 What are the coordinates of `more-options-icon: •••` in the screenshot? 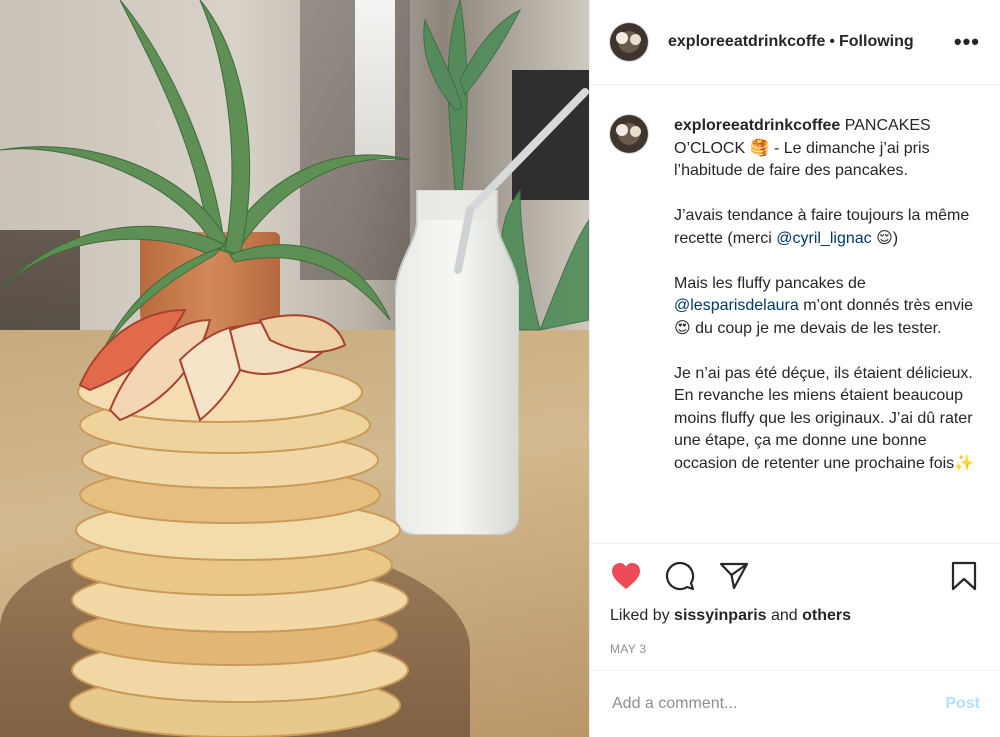 It's located at (967, 42).